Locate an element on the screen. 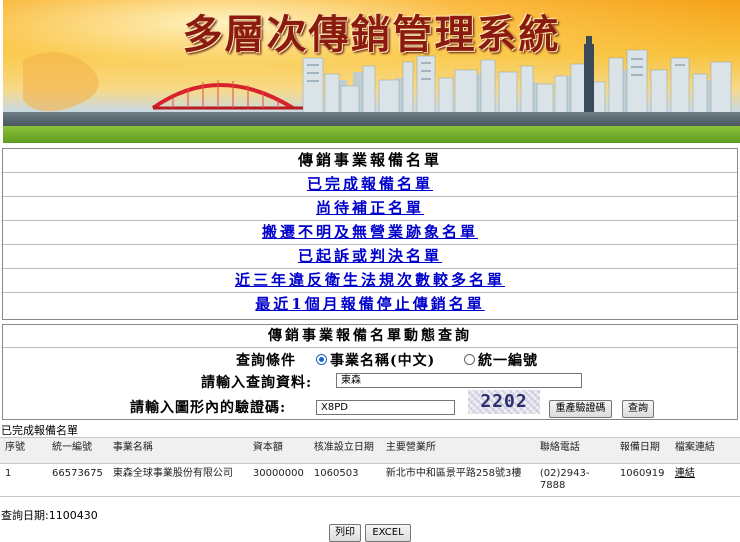 This screenshot has height=542, width=740. captcha-label: 請輸入圖形內的驗證碼: is located at coordinates (208, 408).